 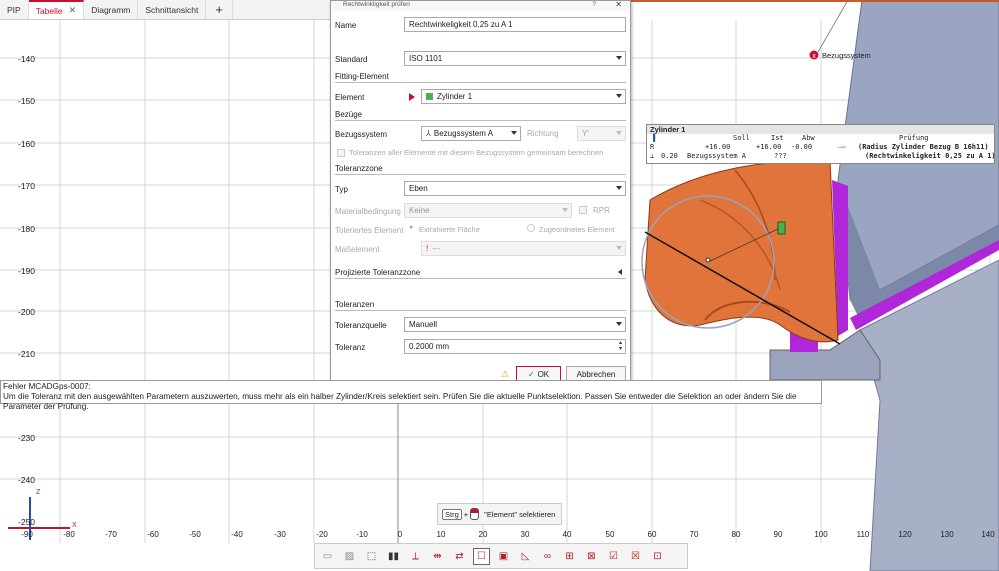 What do you see at coordinates (349, 556) in the screenshot?
I see `deselect-icon: ▨` at bounding box center [349, 556].